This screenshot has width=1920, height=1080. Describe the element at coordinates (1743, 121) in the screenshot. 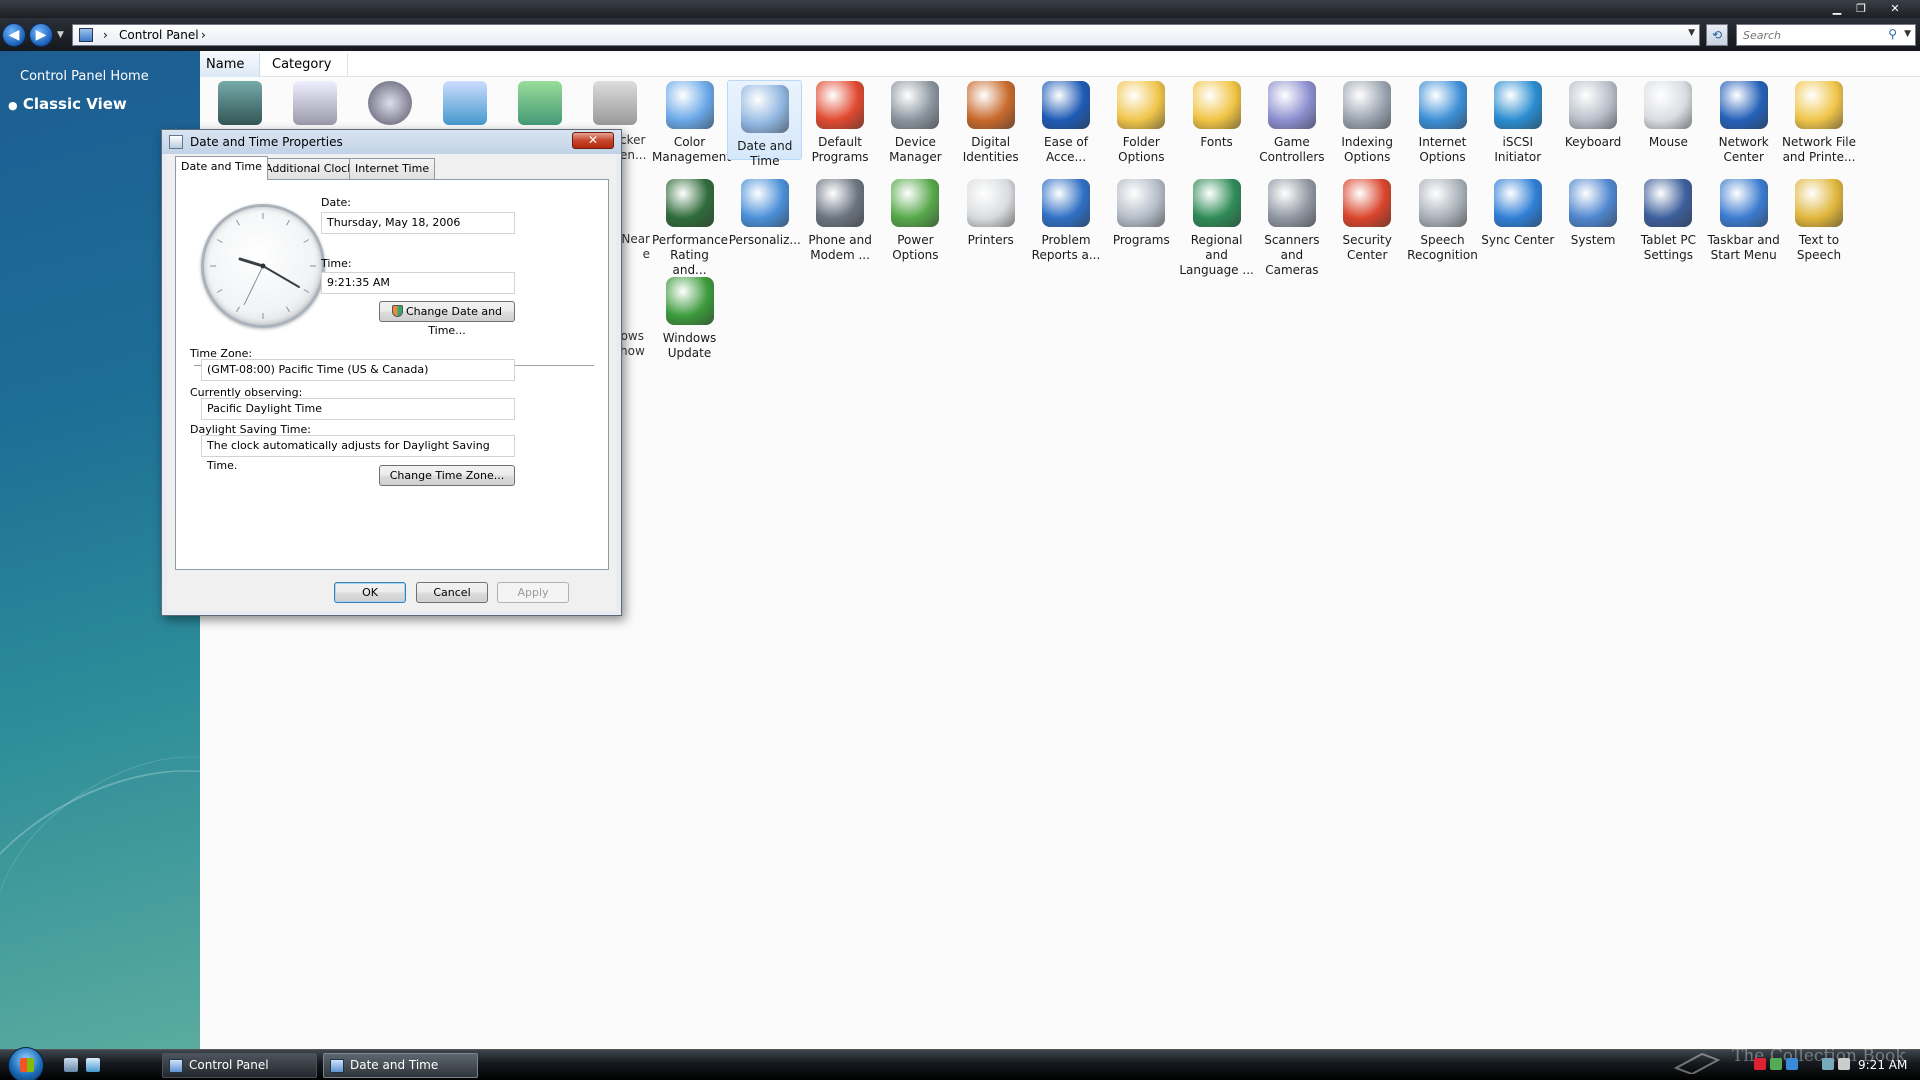

I see `control-panel-item: Network Center` at that location.